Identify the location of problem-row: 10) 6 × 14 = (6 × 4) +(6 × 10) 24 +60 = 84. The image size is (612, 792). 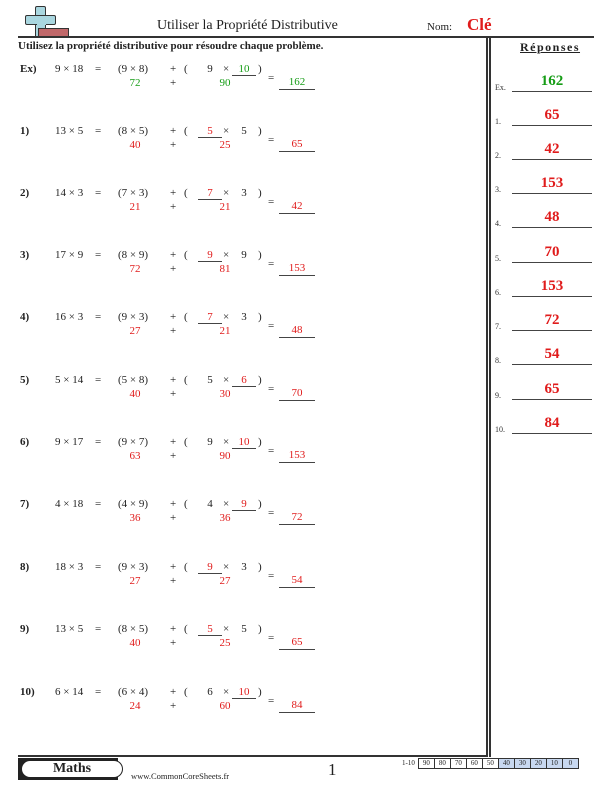
(243, 706).